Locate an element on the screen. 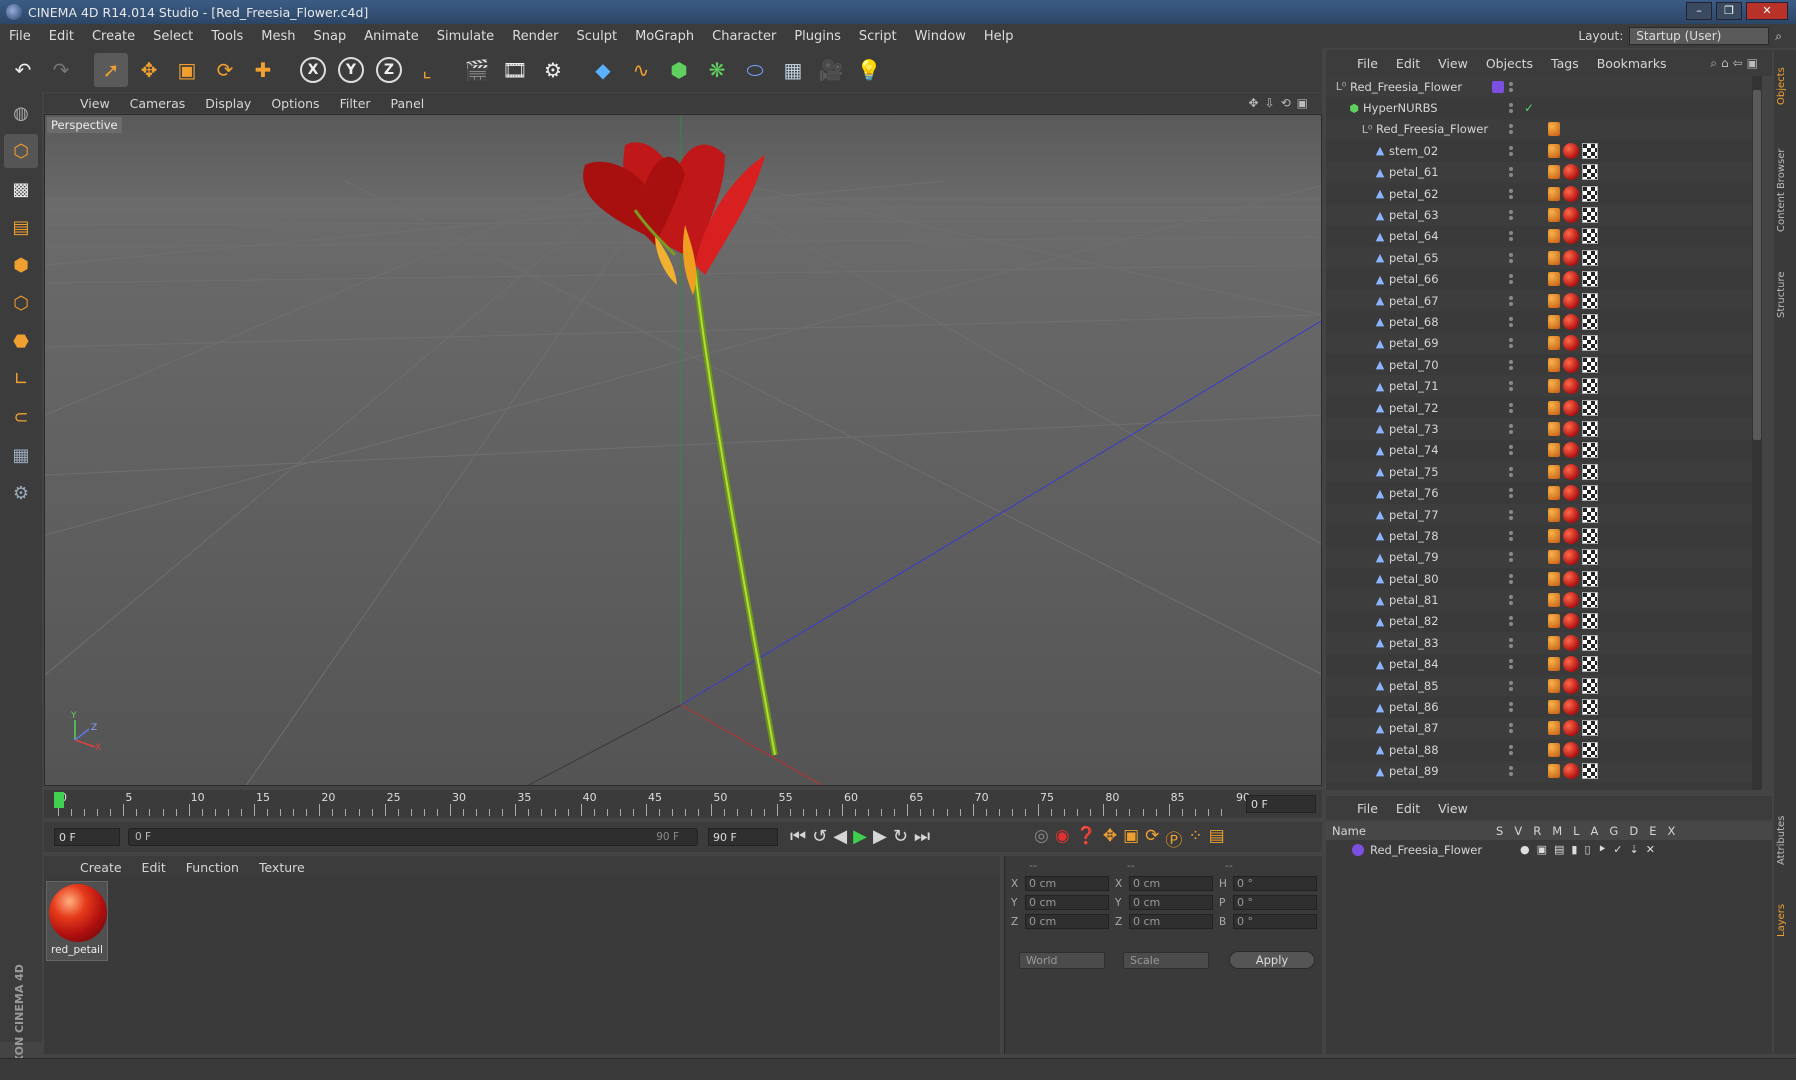  object-name: petal_73 is located at coordinates (1414, 429).